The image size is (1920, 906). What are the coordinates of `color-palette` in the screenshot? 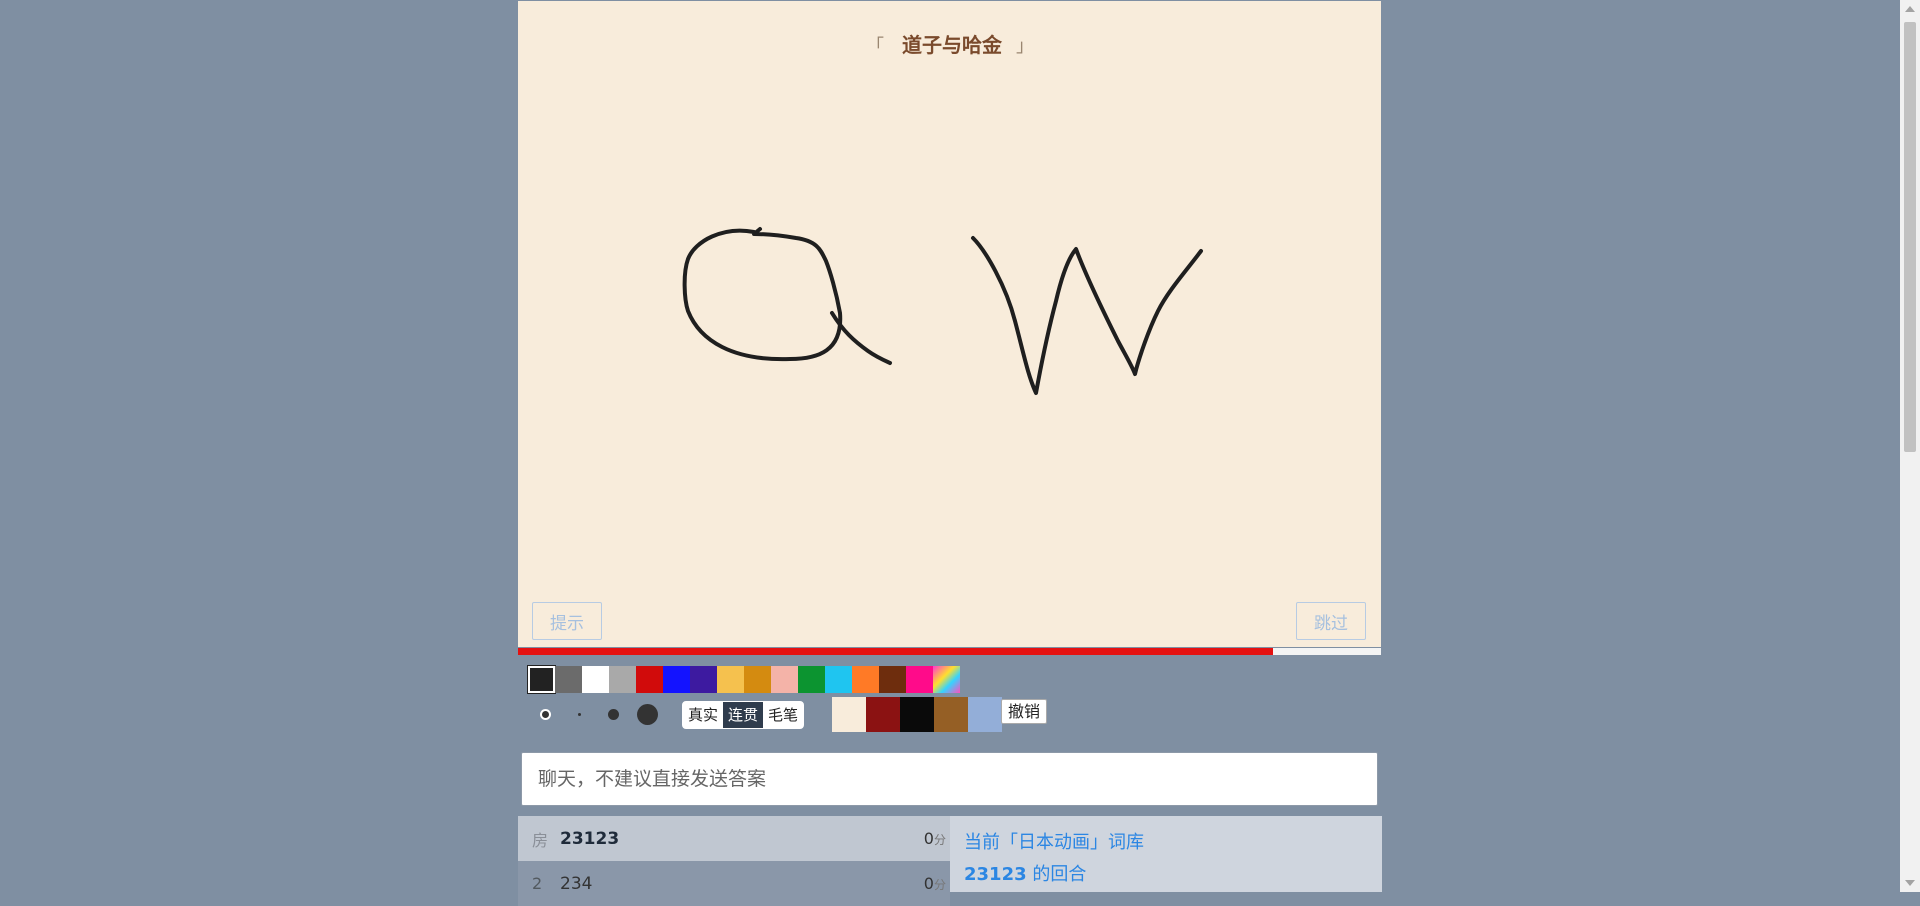 It's located at (743, 679).